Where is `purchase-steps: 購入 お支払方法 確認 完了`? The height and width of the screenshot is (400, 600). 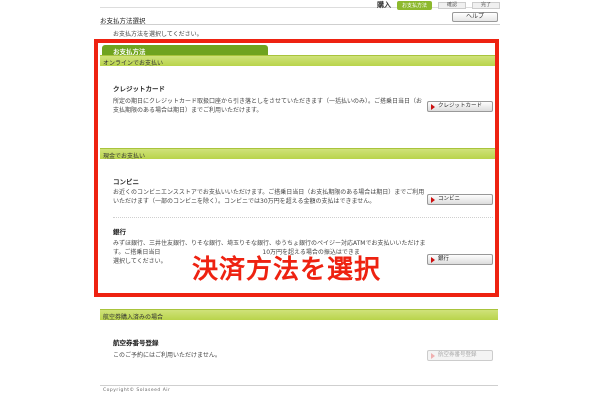 purchase-steps: 購入 お支払方法 確認 完了 is located at coordinates (409, 5).